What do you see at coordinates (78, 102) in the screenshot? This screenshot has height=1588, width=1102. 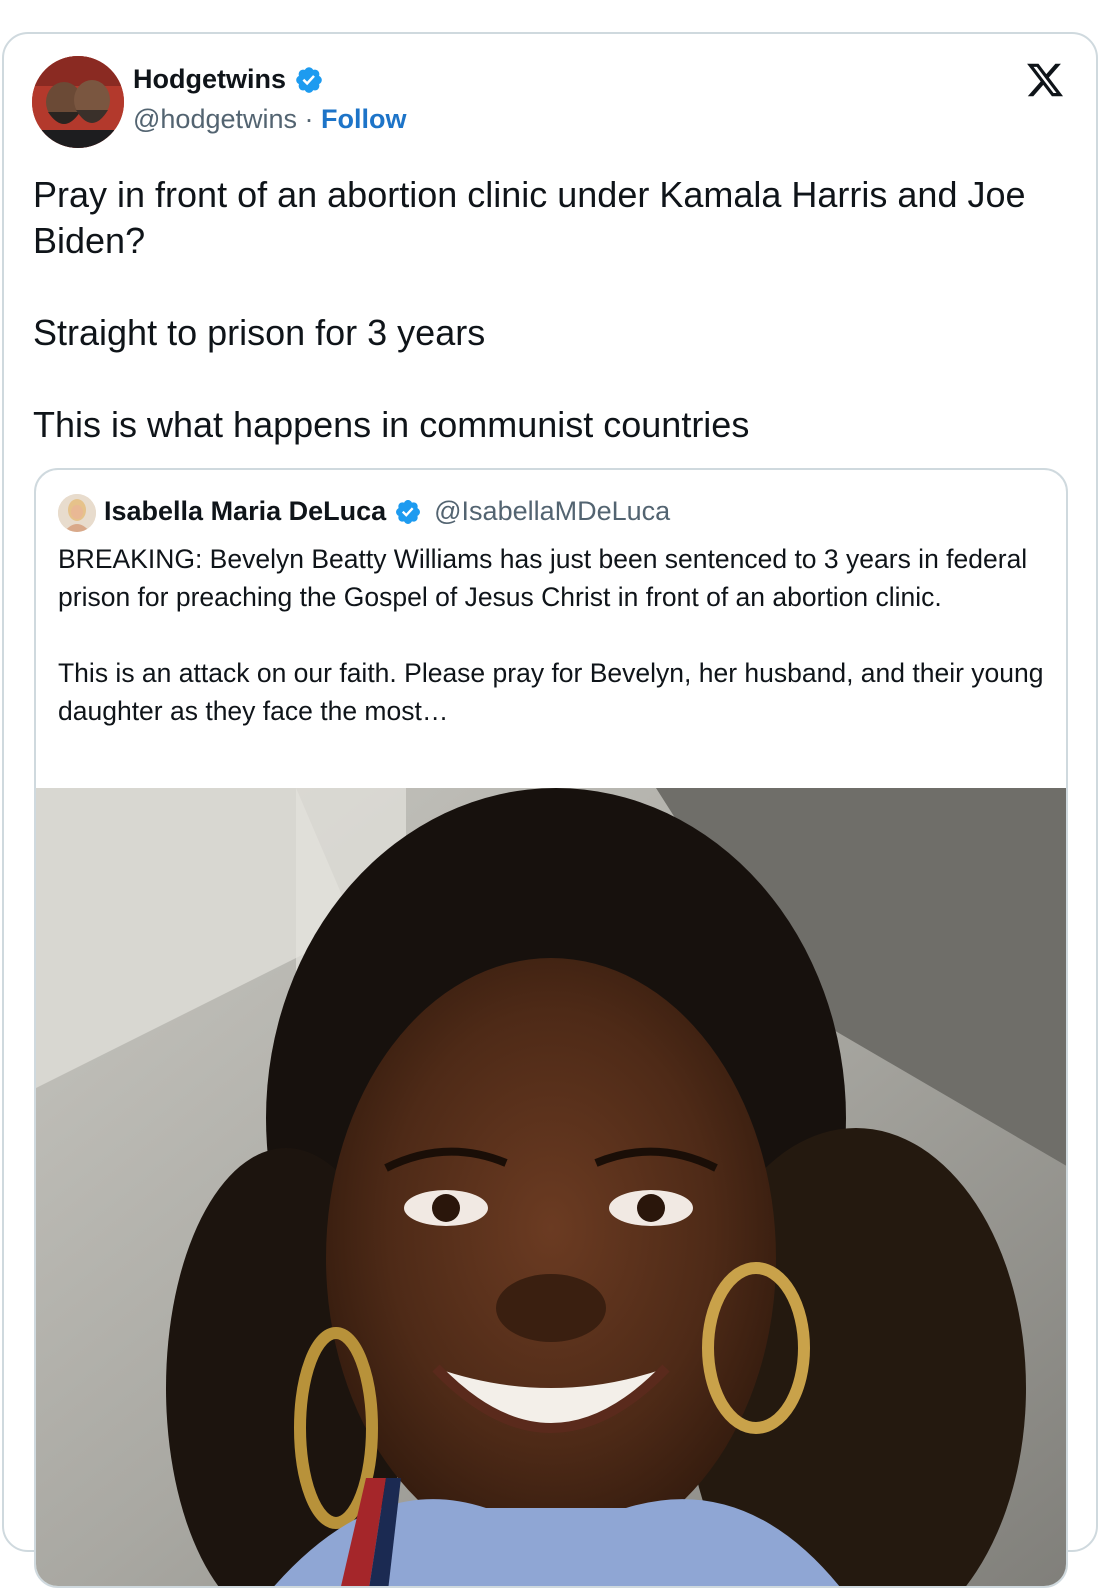 I see `author-avatar` at bounding box center [78, 102].